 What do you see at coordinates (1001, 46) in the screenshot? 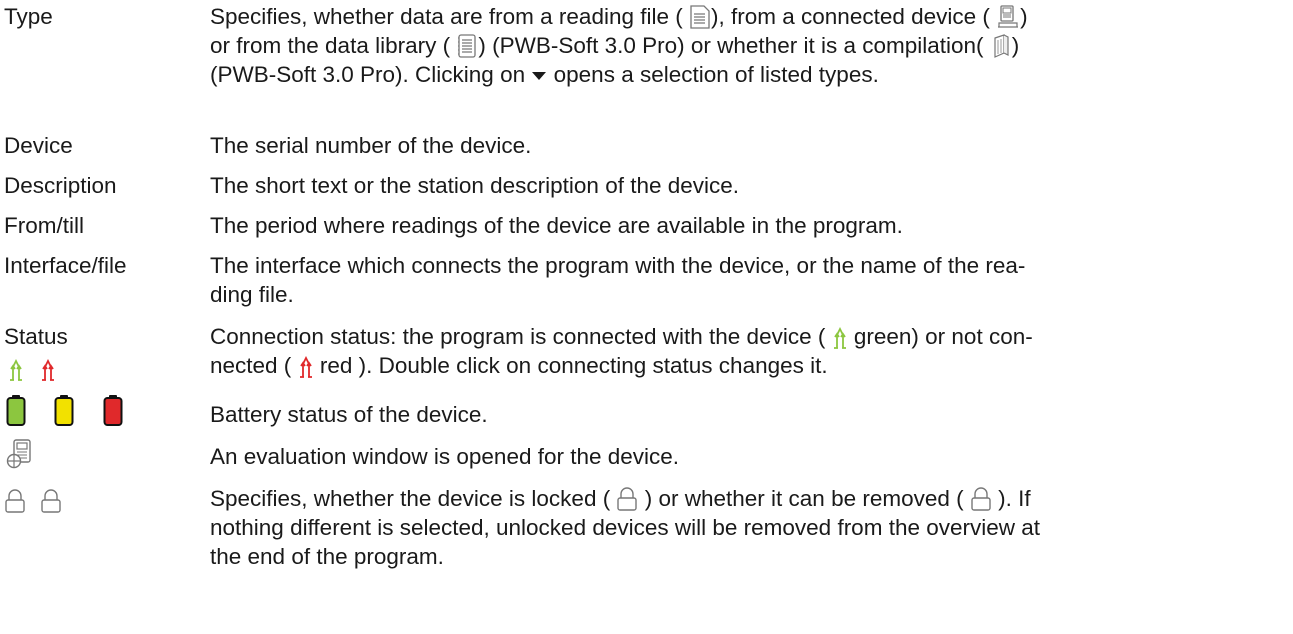
I see `compilation-icon` at bounding box center [1001, 46].